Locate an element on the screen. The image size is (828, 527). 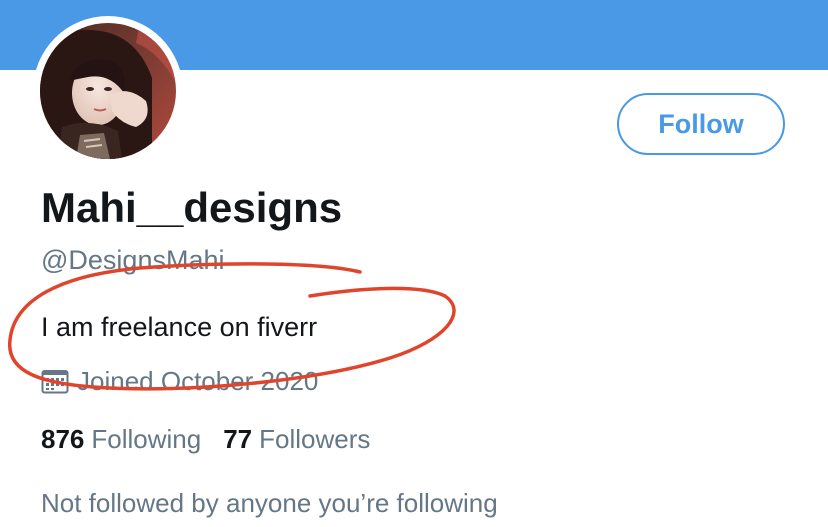
joined-text: Joined October 2020 is located at coordinates (198, 381).